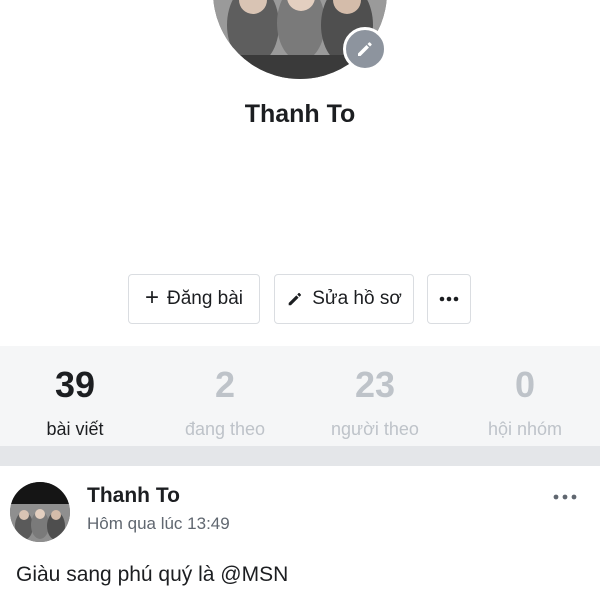  I want to click on create-post-label: Đăng bài, so click(205, 298).